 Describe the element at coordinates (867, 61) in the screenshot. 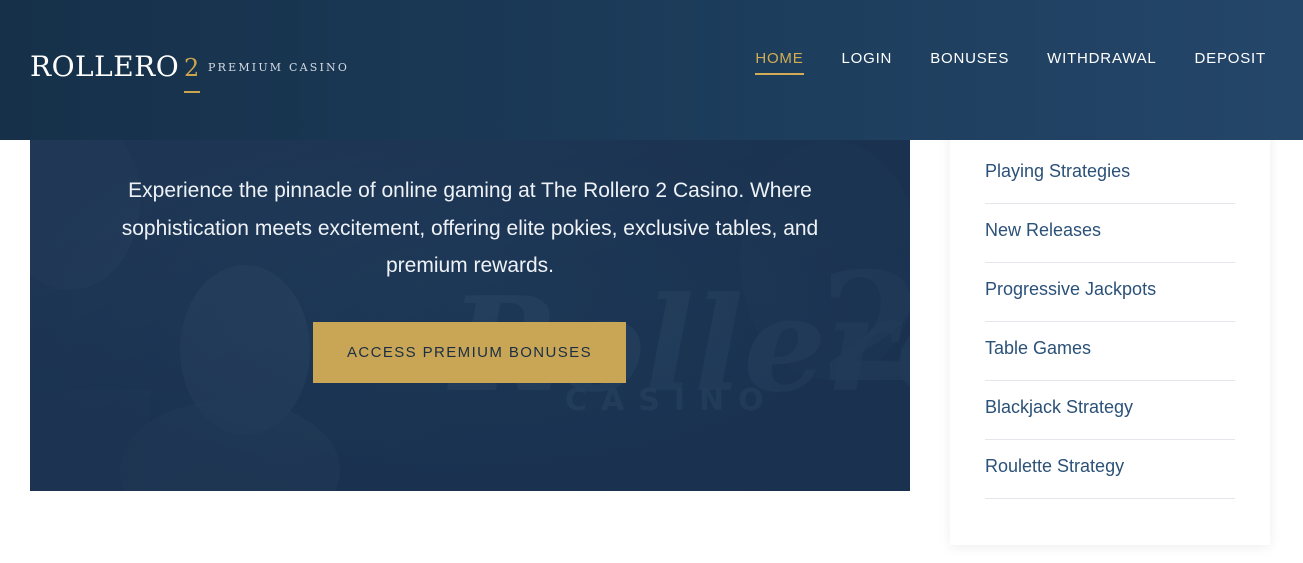

I see `nav-login: LOGIN` at that location.